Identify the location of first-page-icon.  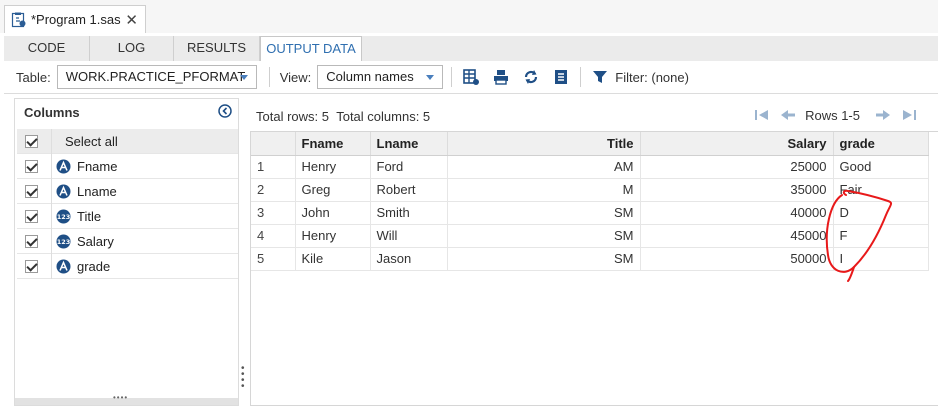
(762, 115).